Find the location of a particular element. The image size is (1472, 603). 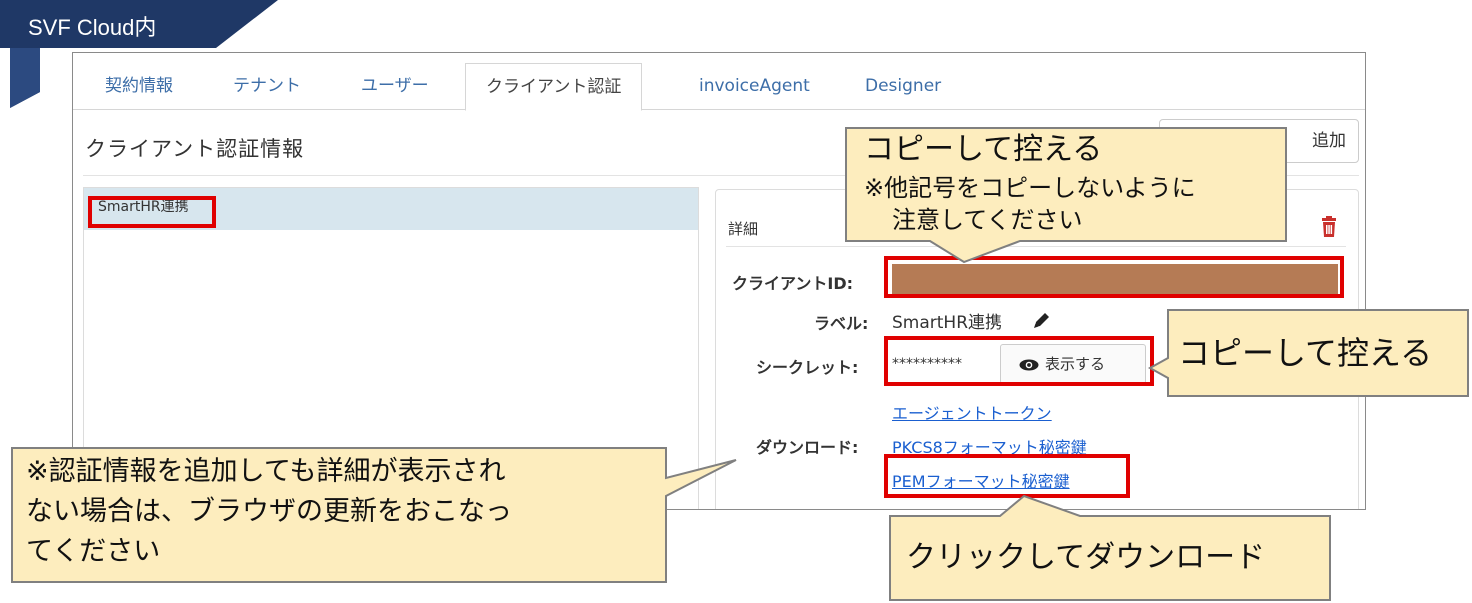

highlight-pem-link is located at coordinates (1007, 476).